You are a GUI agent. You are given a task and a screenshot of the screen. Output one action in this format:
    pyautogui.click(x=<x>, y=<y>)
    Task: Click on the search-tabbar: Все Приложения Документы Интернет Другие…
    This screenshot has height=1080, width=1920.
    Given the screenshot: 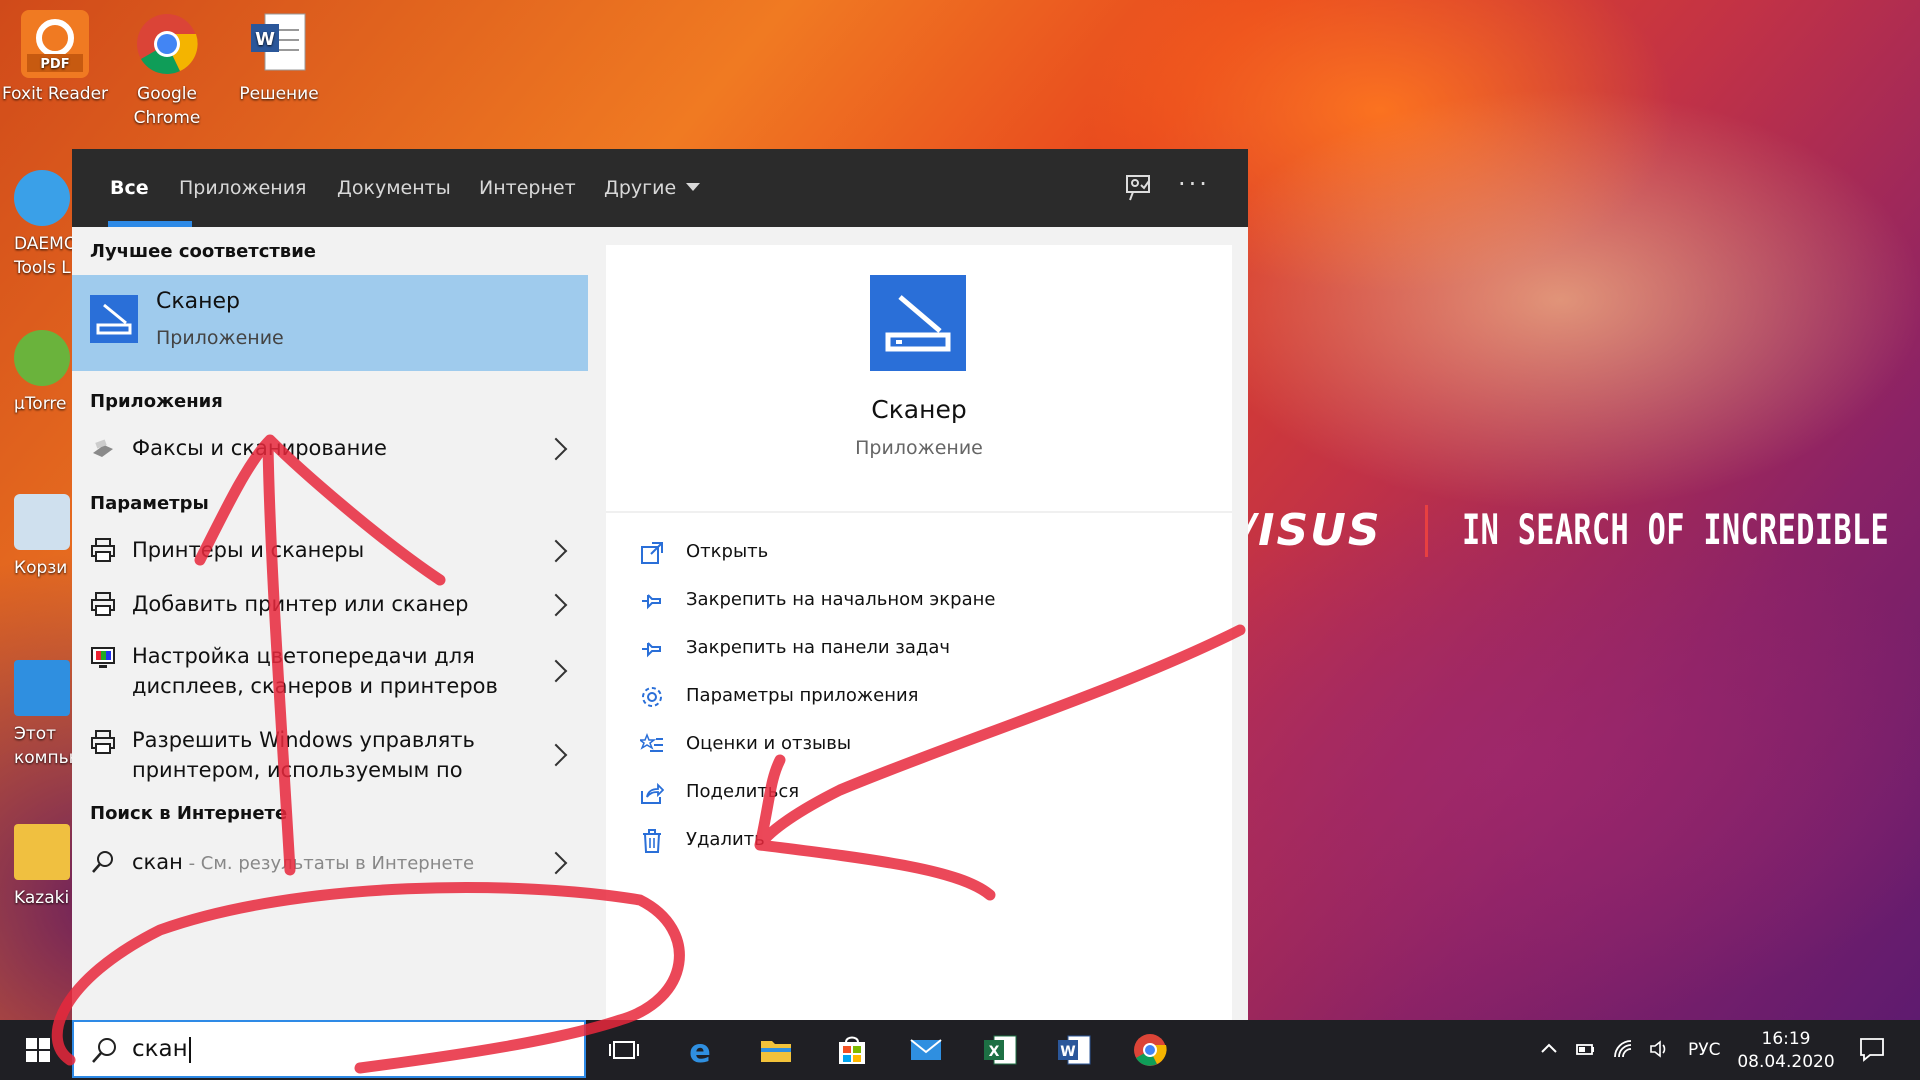 What is the action you would take?
    pyautogui.click(x=660, y=188)
    